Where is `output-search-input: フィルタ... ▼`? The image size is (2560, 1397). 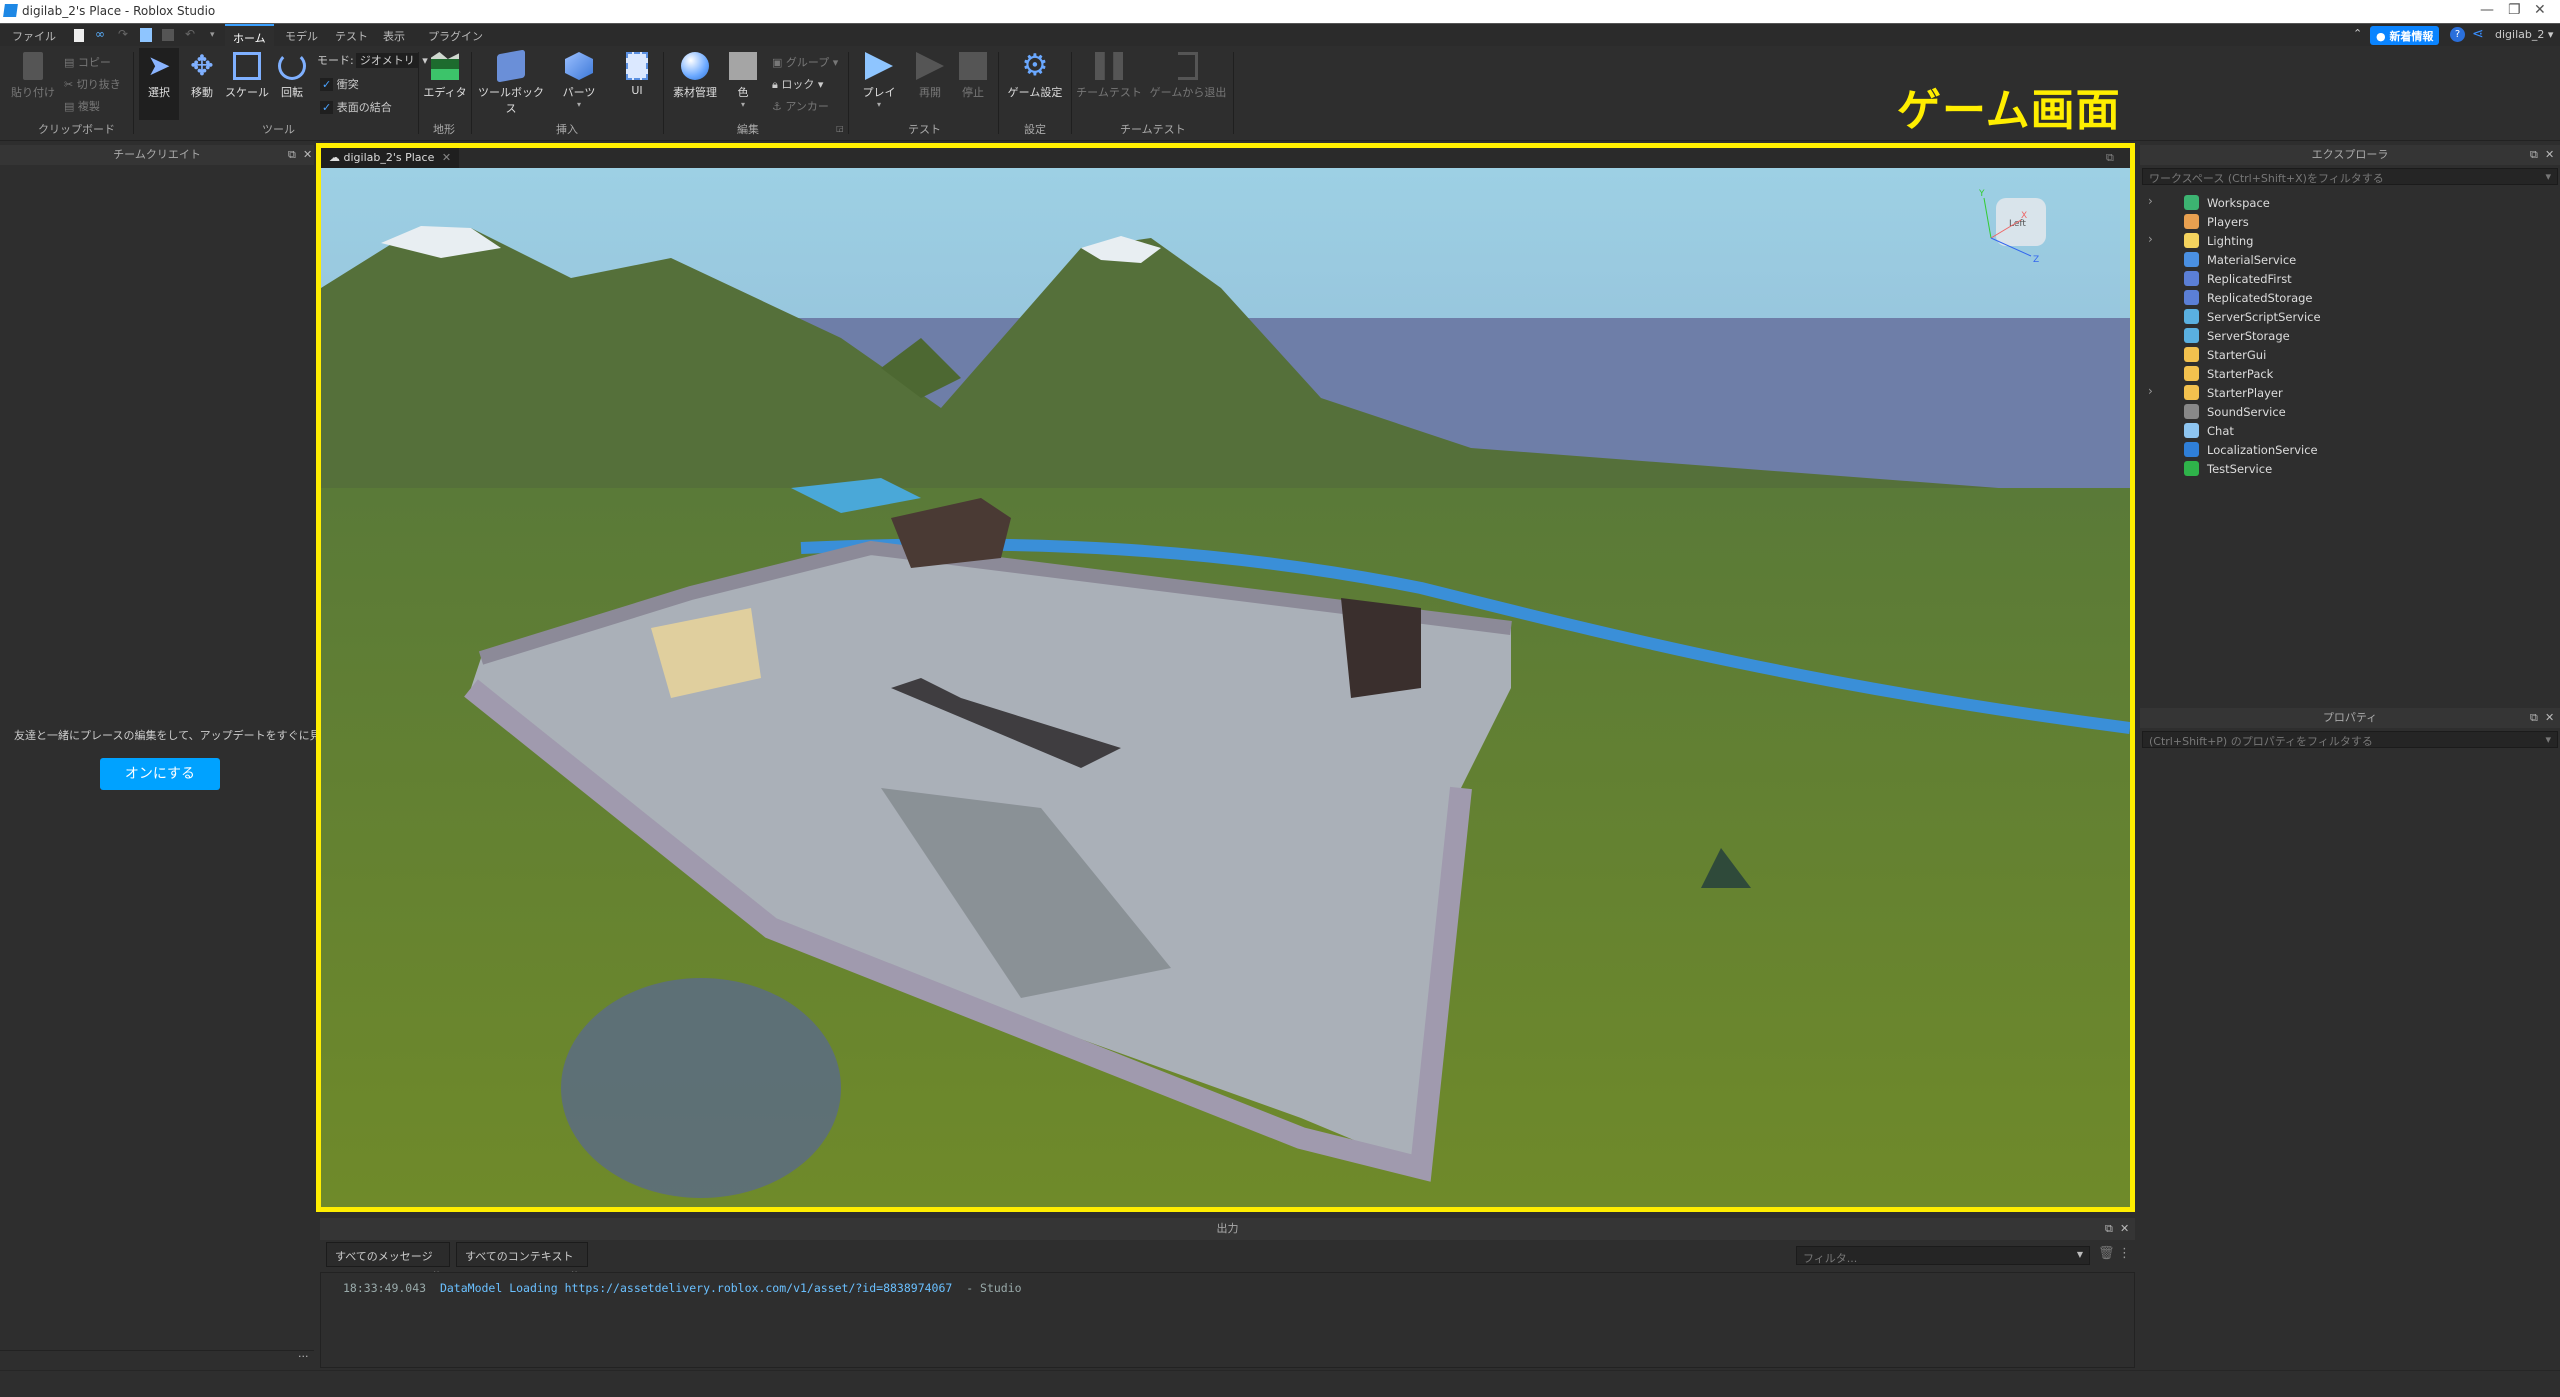 output-search-input: フィルタ... ▼ is located at coordinates (1943, 1255).